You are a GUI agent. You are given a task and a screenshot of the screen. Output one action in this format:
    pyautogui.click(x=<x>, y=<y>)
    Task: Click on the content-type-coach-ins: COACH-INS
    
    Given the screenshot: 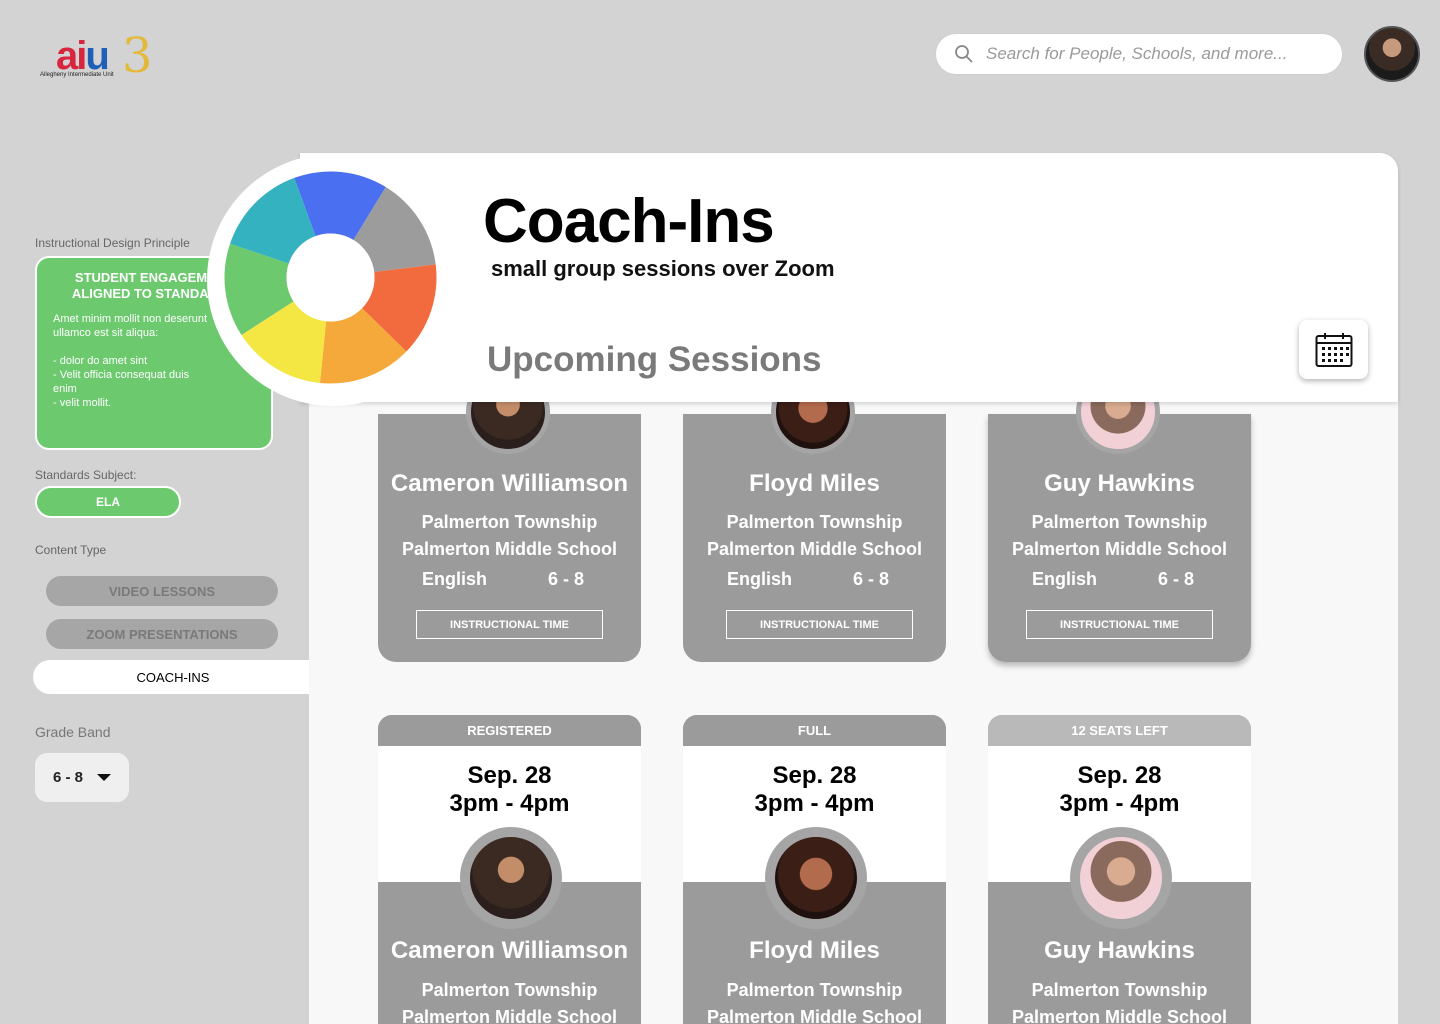 What is the action you would take?
    pyautogui.click(x=173, y=677)
    